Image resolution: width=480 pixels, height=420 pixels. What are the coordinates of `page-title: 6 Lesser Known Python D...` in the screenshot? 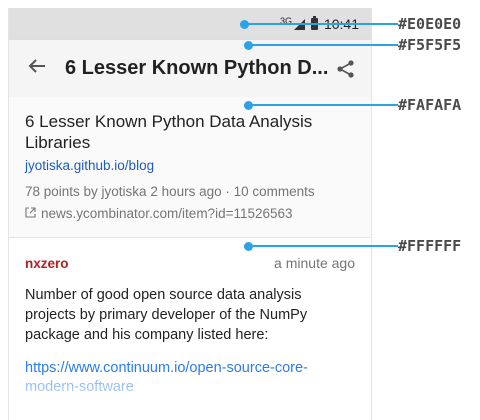 It's located at (197, 68).